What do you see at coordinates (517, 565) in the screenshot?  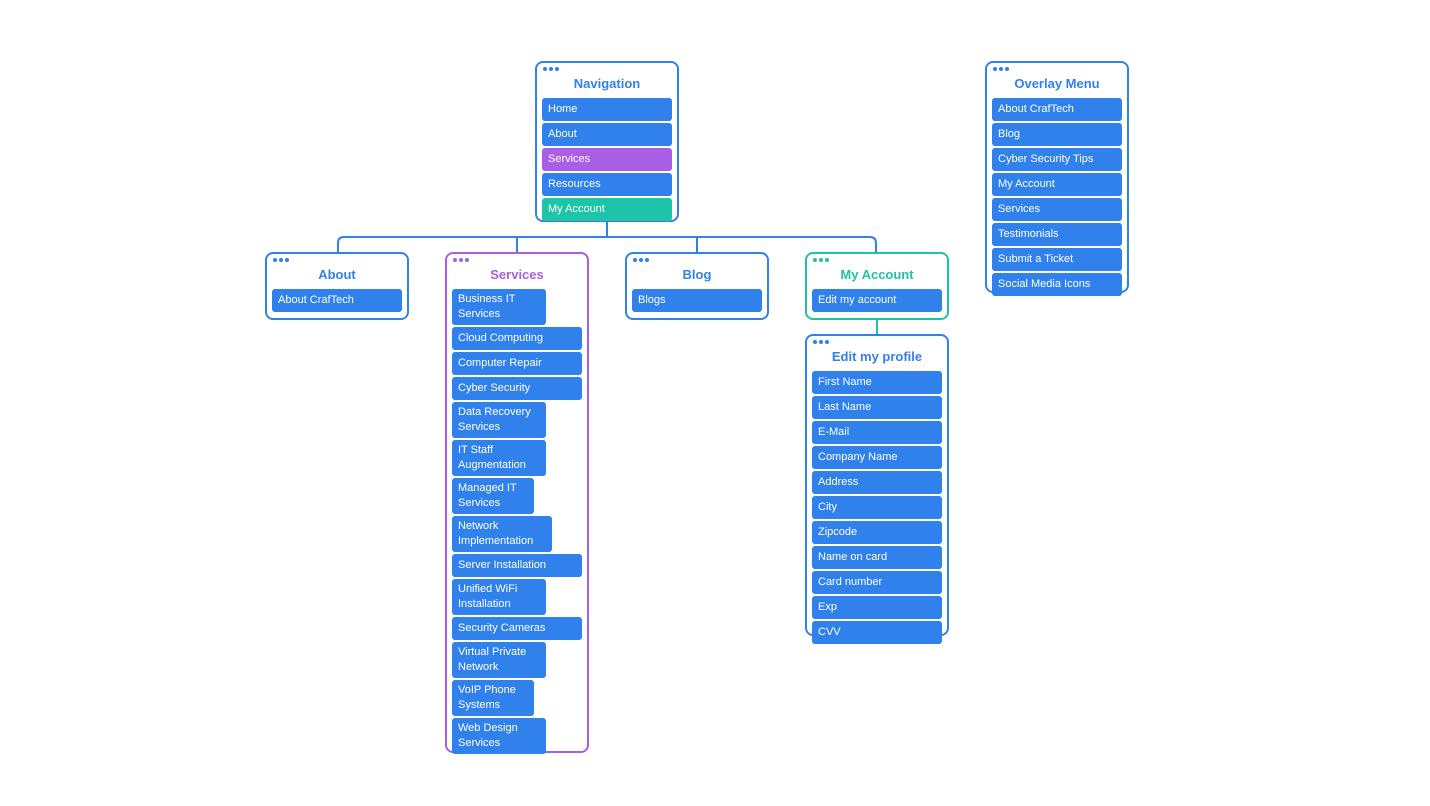 I see `services-item: Server Installation` at bounding box center [517, 565].